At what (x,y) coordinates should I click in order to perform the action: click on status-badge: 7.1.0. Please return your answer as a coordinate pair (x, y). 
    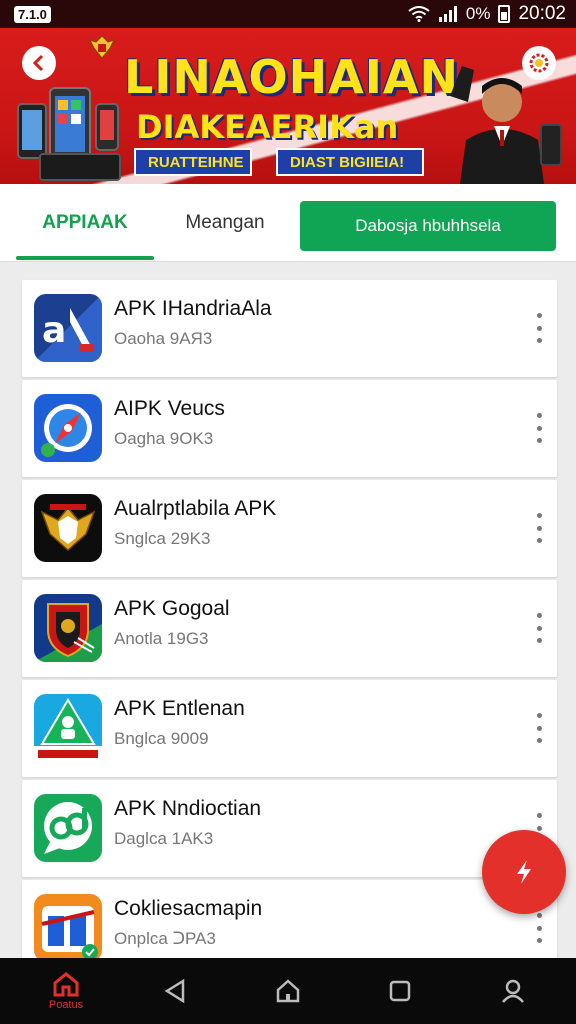
    Looking at the image, I should click on (32, 14).